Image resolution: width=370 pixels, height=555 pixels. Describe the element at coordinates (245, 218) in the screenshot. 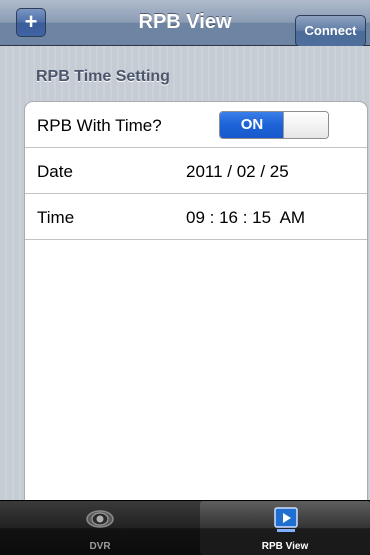

I see `time-value: 09 : 16 : 15 AM` at that location.